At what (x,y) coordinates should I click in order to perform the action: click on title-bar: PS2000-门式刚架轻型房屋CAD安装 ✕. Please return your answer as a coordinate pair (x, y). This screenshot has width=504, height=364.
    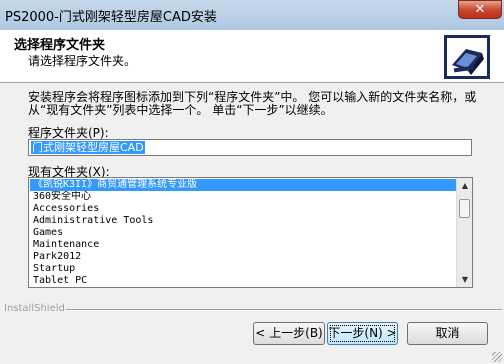
    Looking at the image, I should click on (252, 15).